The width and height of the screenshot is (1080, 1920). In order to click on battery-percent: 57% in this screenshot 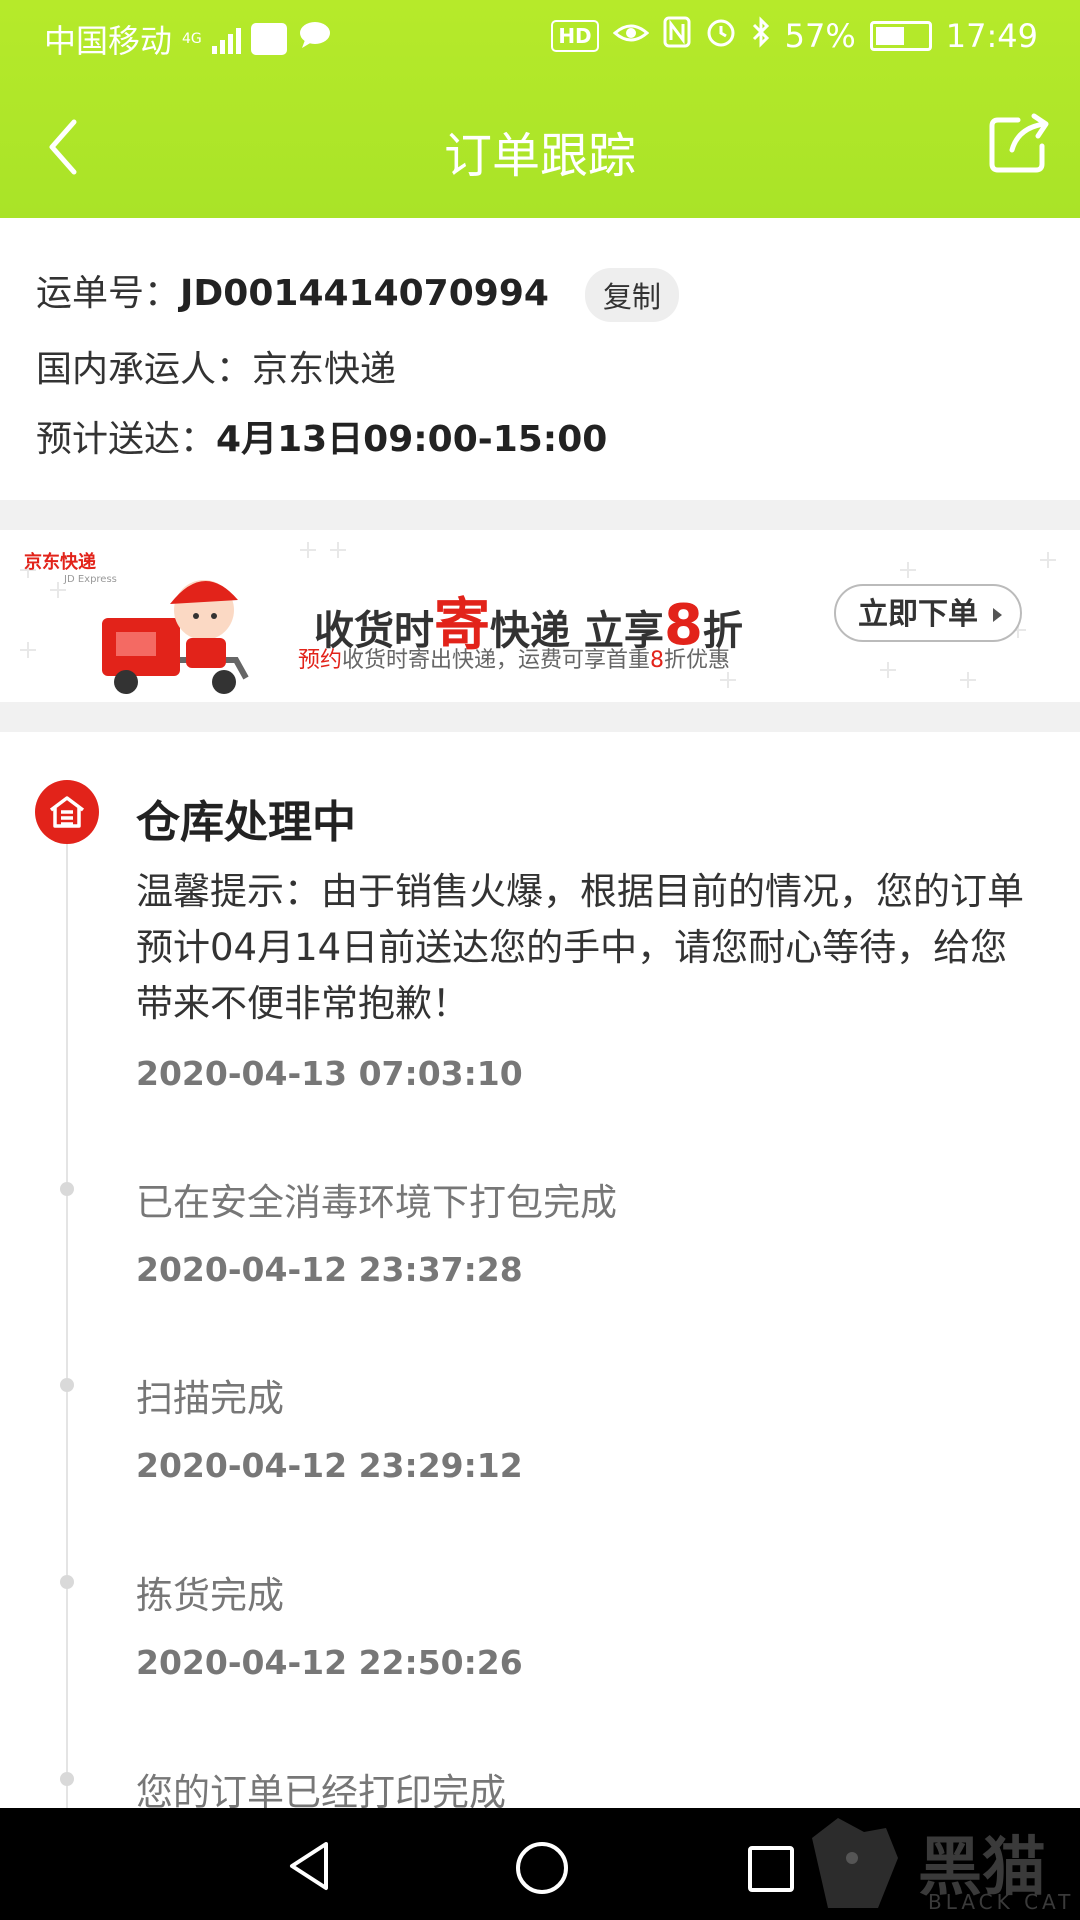, I will do `click(820, 36)`.